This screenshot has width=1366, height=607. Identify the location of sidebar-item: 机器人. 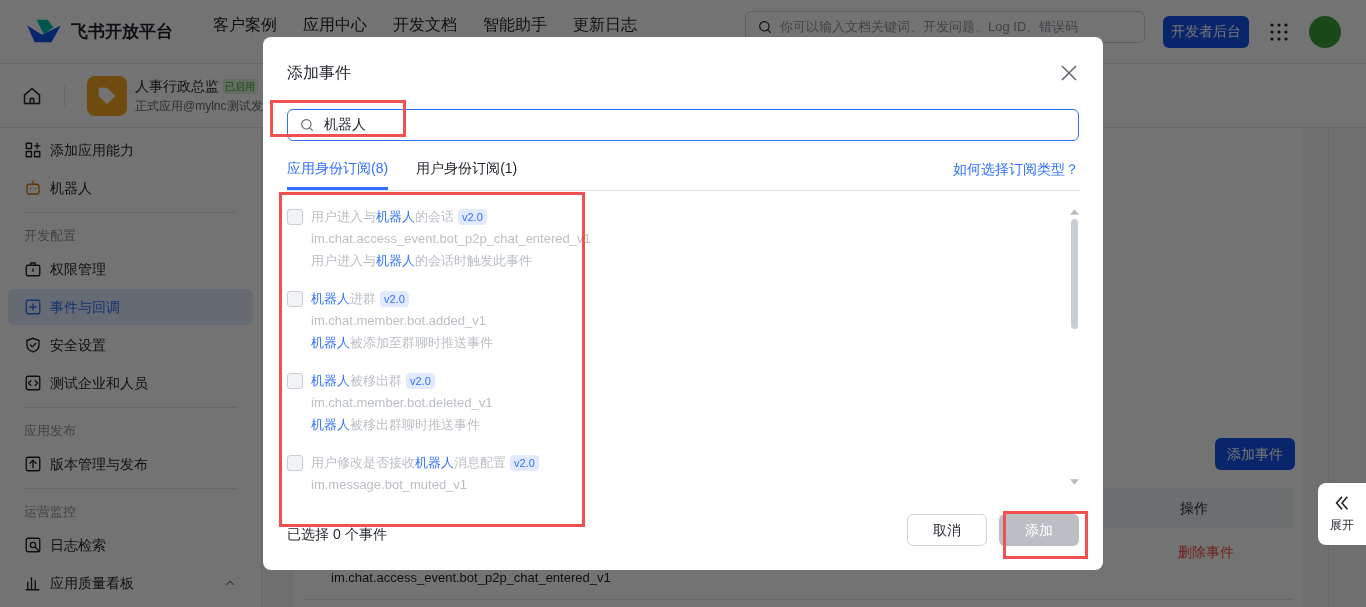
(130, 188).